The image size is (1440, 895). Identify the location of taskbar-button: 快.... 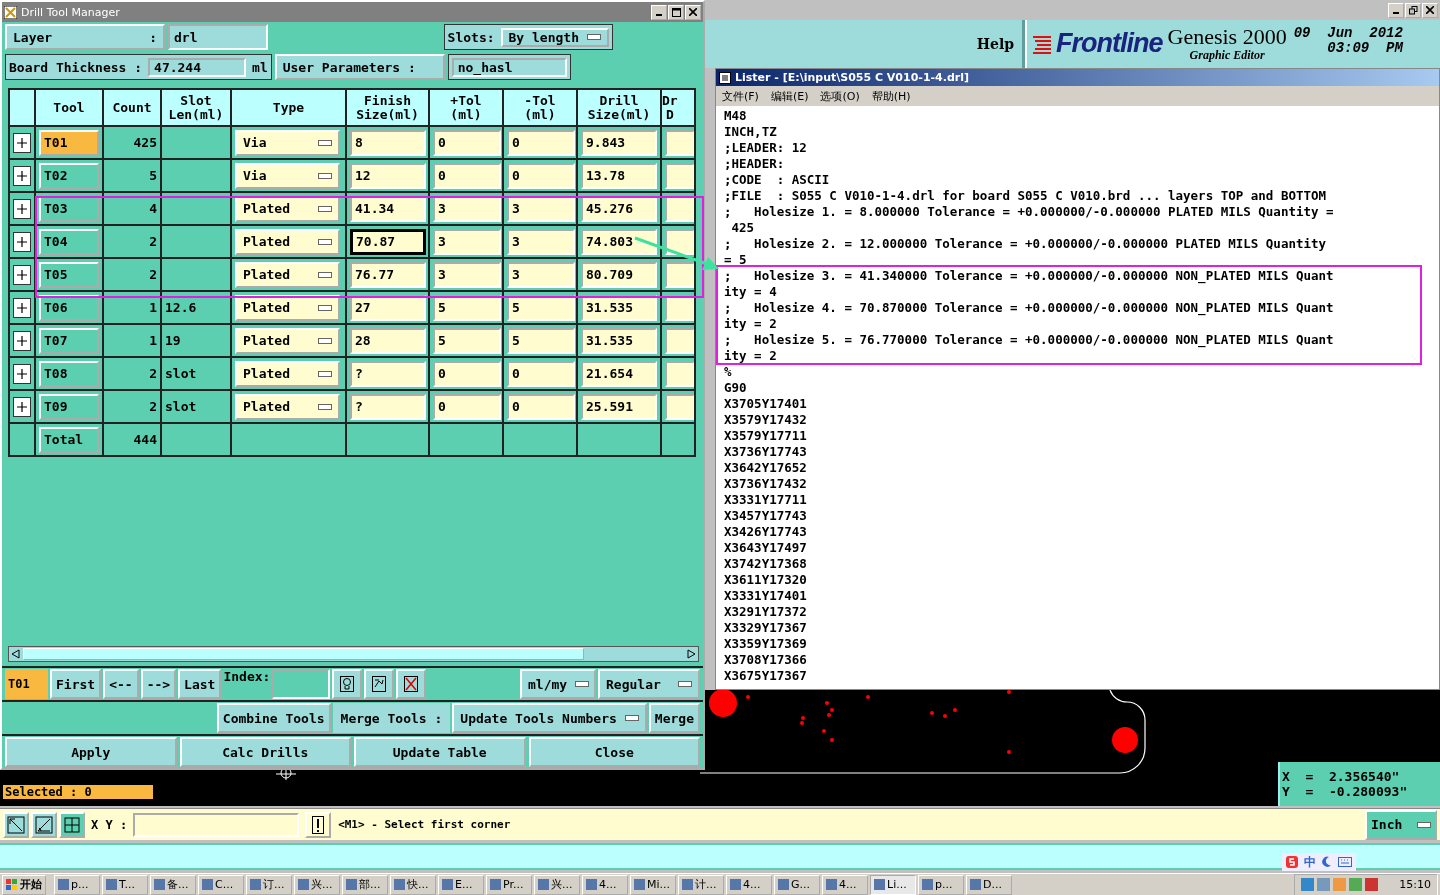
(413, 884).